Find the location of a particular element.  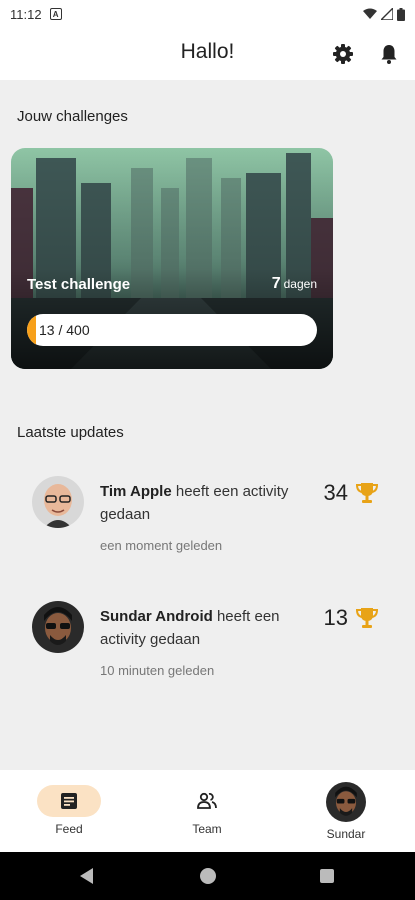

a-icon: A is located at coordinates (55, 14).